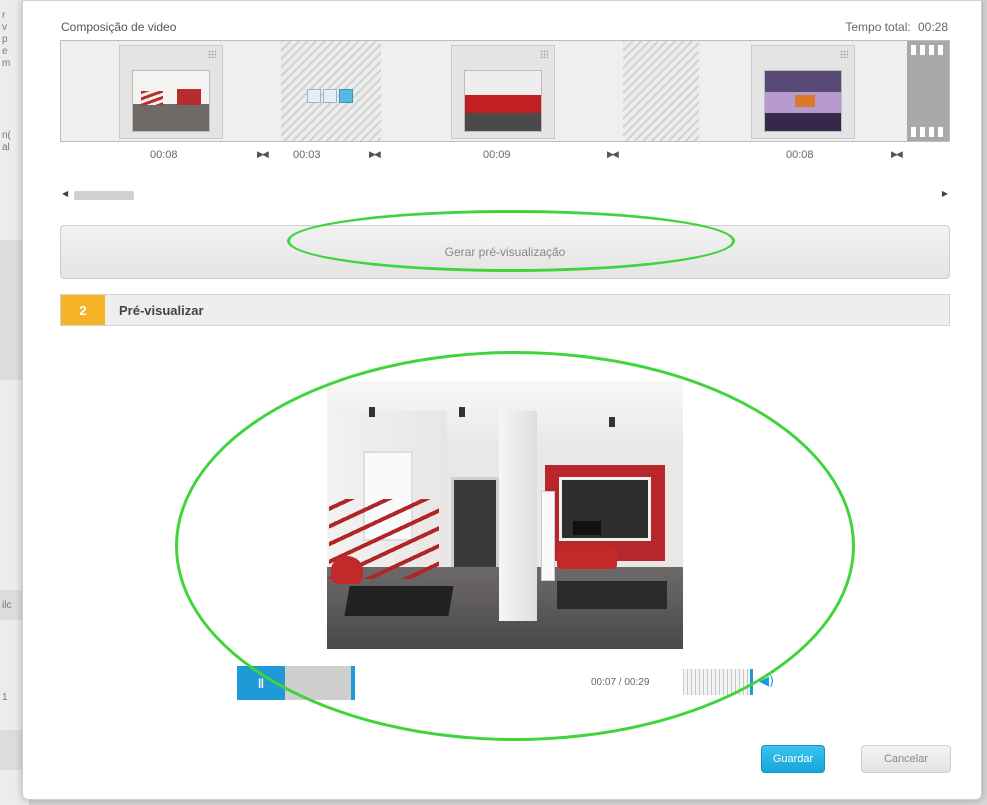  What do you see at coordinates (878, 27) in the screenshot?
I see `total-time-label: Tempo total:` at bounding box center [878, 27].